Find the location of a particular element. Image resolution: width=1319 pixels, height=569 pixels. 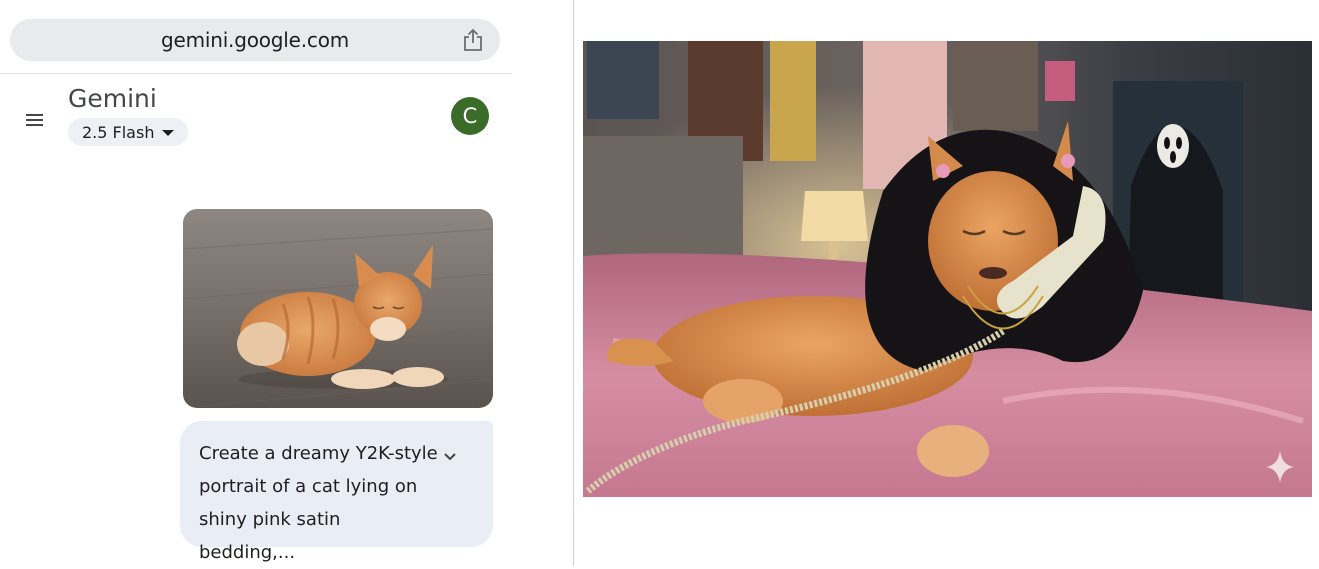

uploaded-cat-image is located at coordinates (338, 308).